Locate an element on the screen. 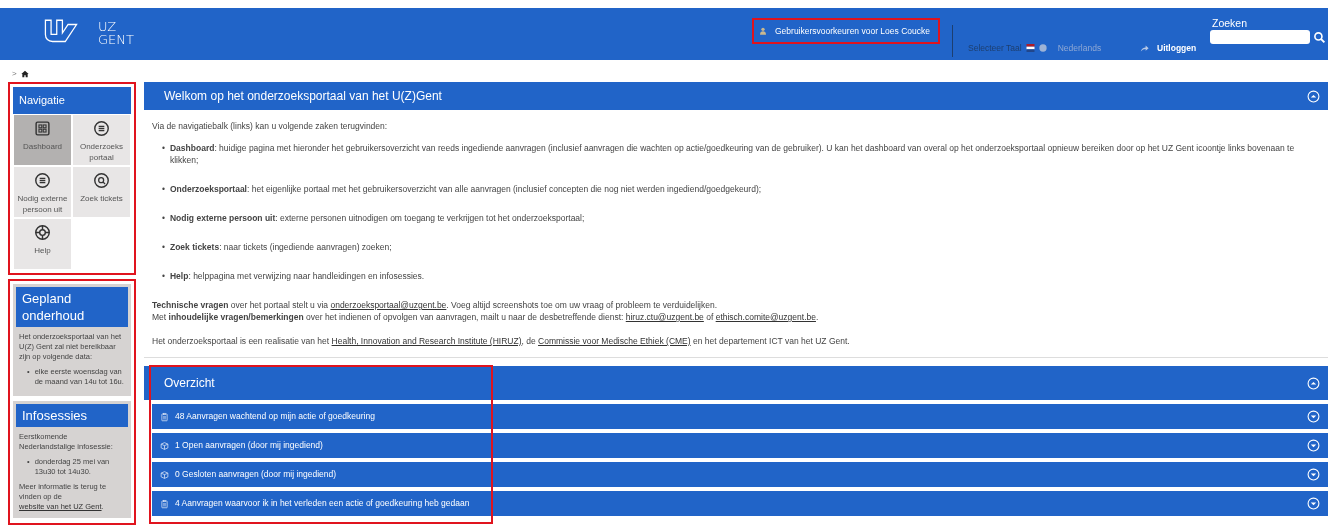 This screenshot has width=1328, height=529. logout-link: Uitloggen is located at coordinates (1168, 48).